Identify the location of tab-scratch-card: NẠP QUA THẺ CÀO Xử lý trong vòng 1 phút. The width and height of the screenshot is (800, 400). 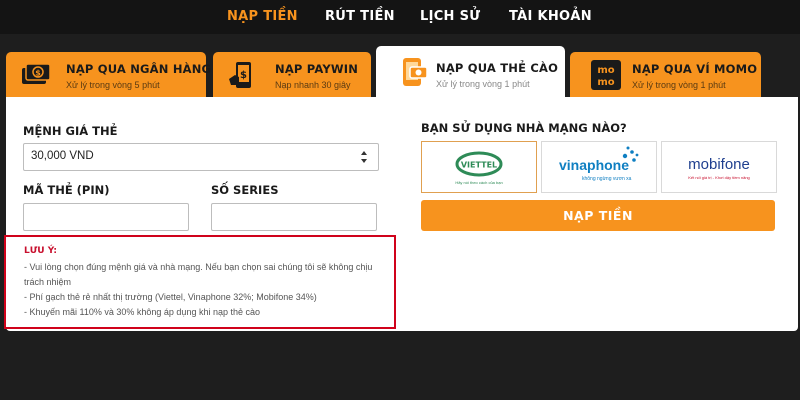
(470, 72).